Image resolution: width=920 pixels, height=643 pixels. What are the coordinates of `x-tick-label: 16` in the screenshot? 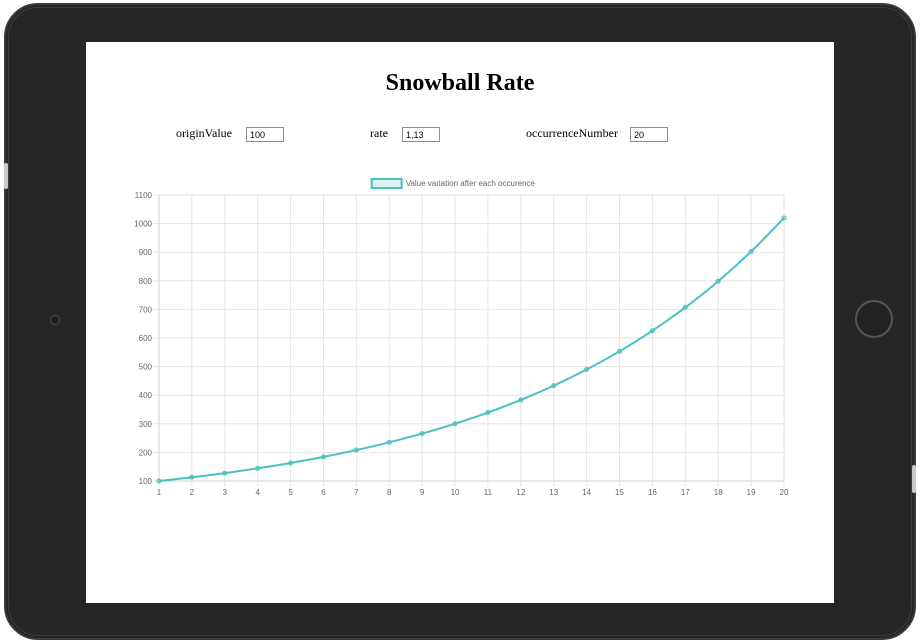 It's located at (652, 492).